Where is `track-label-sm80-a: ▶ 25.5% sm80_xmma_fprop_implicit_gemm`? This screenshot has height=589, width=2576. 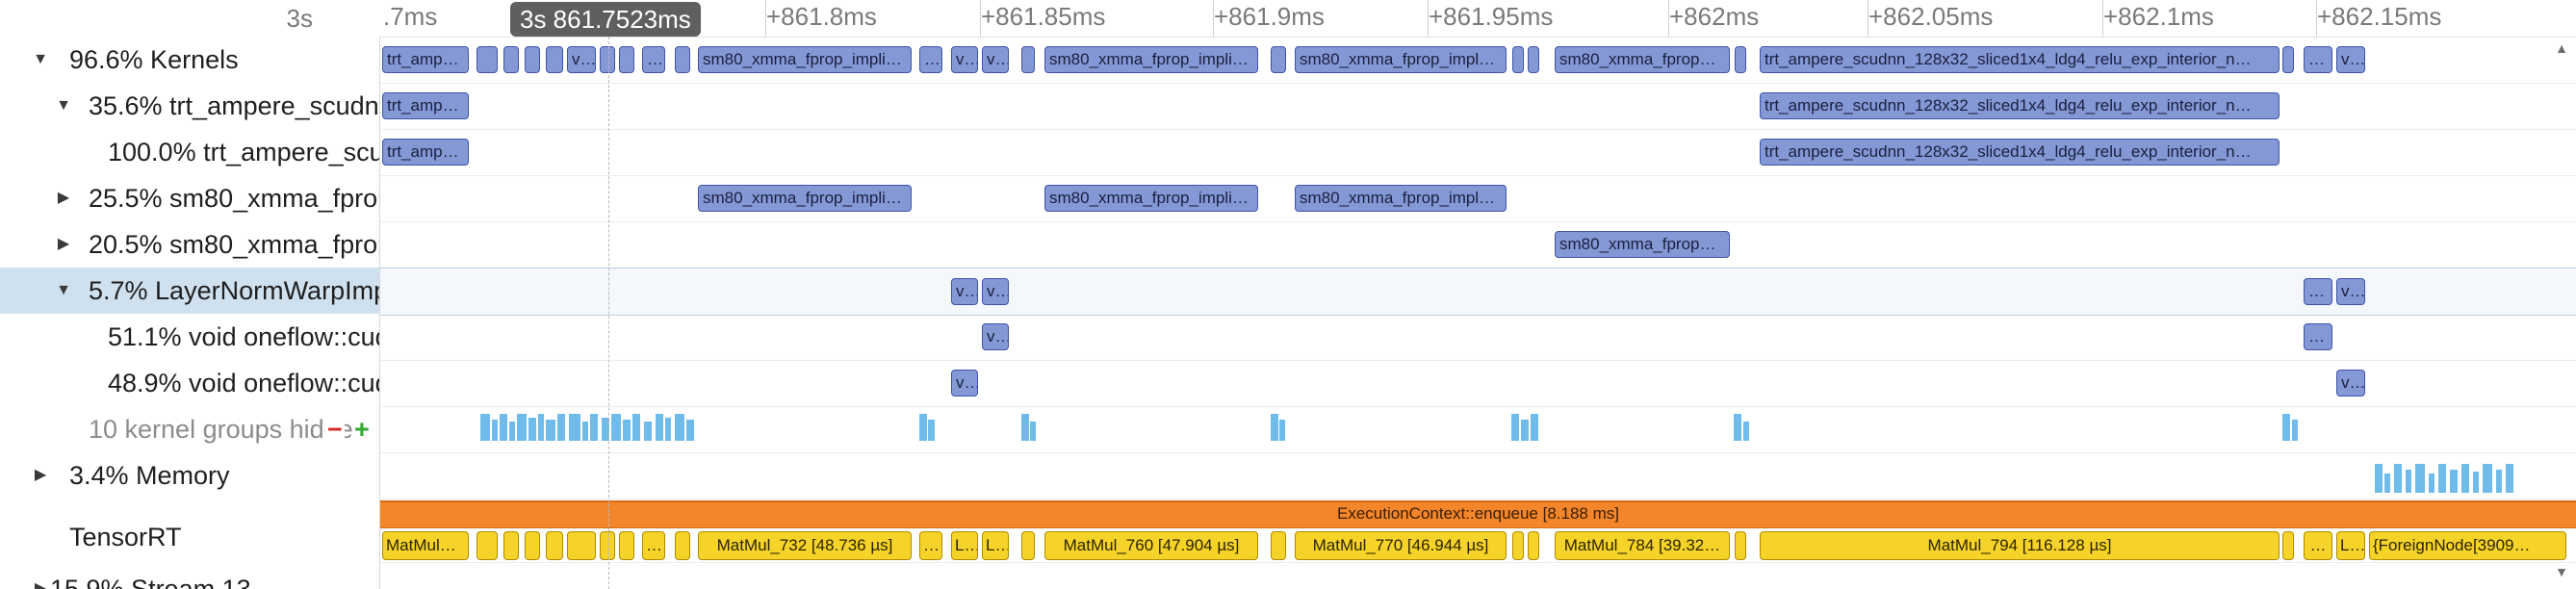
track-label-sm80-a: ▶ 25.5% sm80_xmma_fprop_implicit_gemm is located at coordinates (190, 198).